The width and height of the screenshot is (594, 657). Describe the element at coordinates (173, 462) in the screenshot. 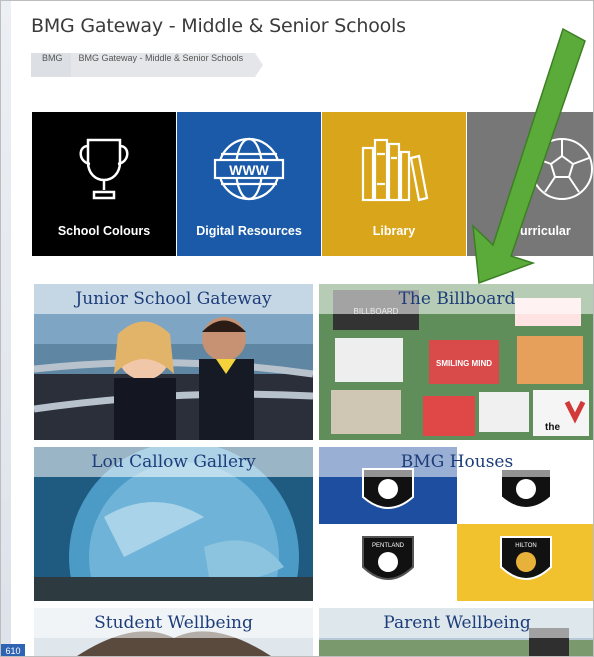

I see `card-title: Lou Callow Gallery` at that location.